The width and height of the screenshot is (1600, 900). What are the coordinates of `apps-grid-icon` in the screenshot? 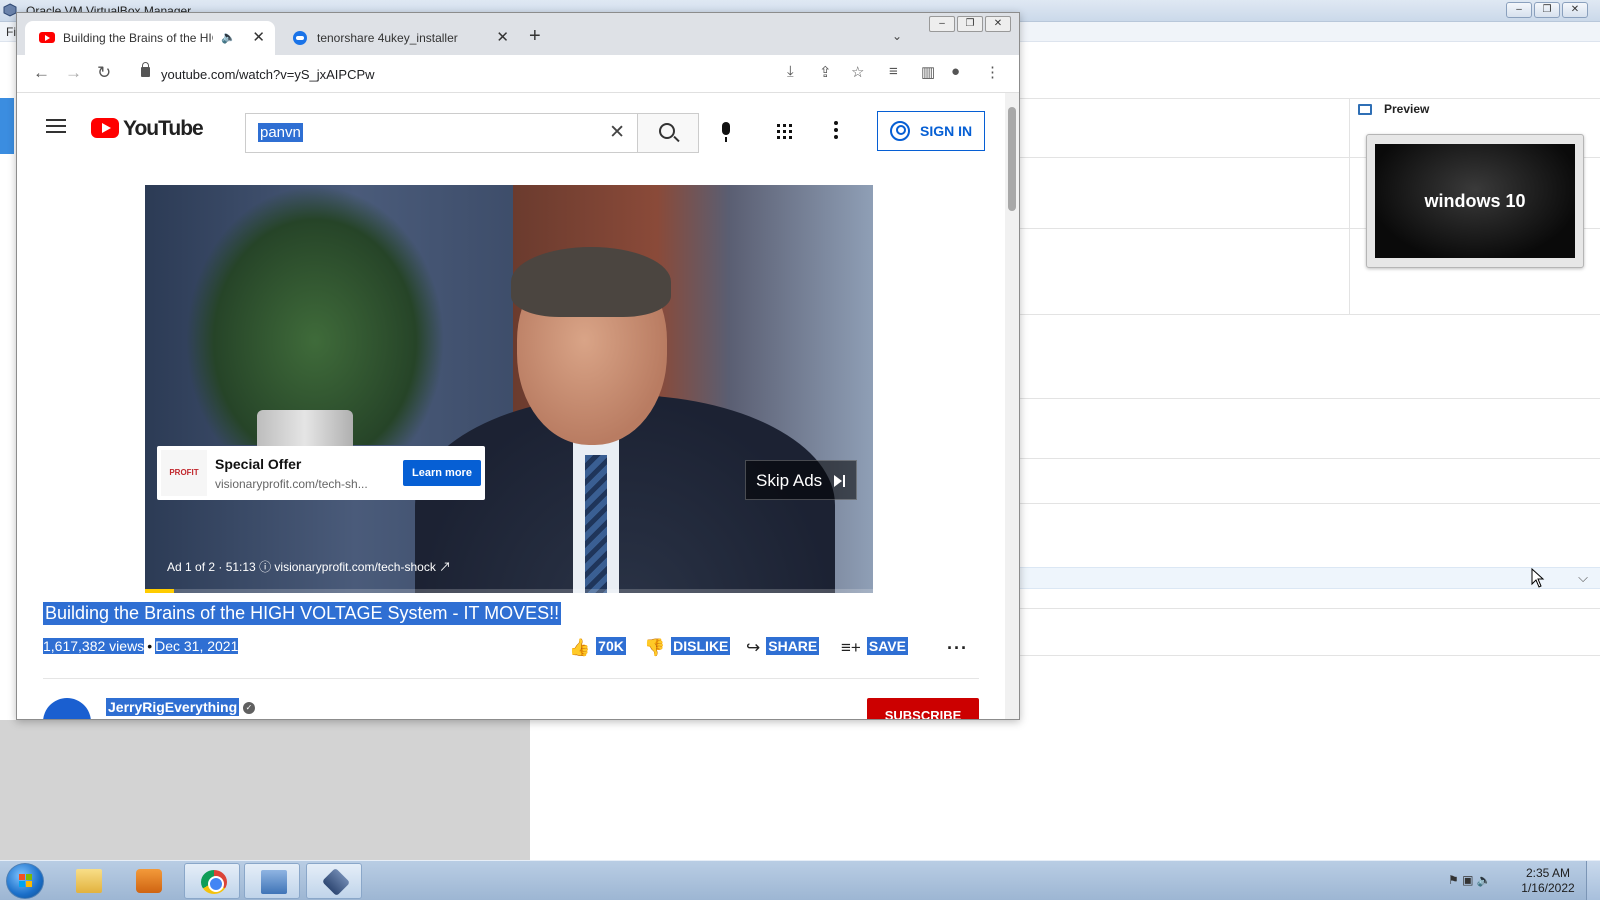 It's located at (784, 131).